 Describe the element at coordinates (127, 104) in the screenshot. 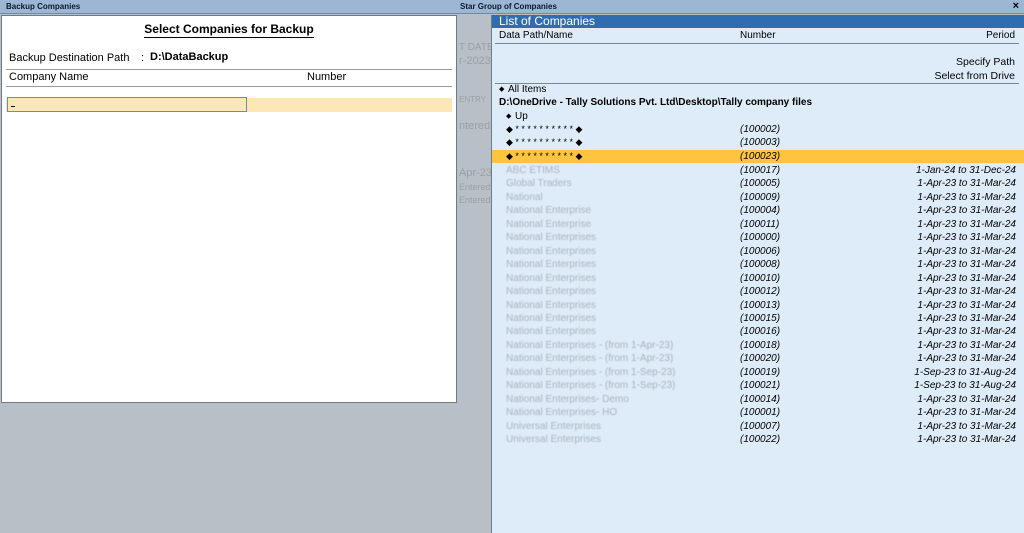

I see `company-name-input` at that location.